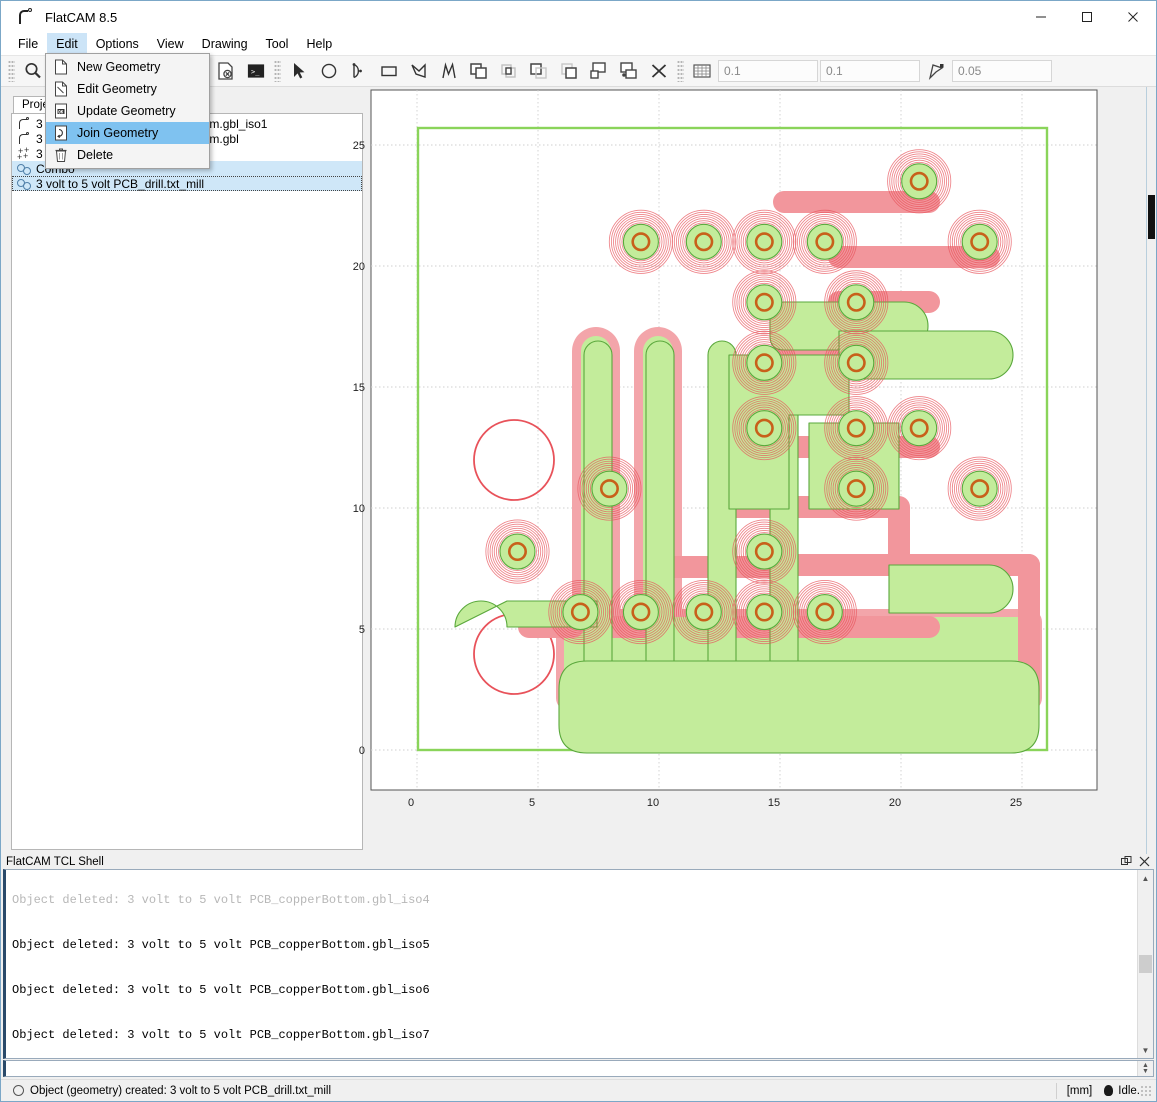 The image size is (1157, 1102). Describe the element at coordinates (127, 155) in the screenshot. I see `menu-item-delete: Delete` at that location.